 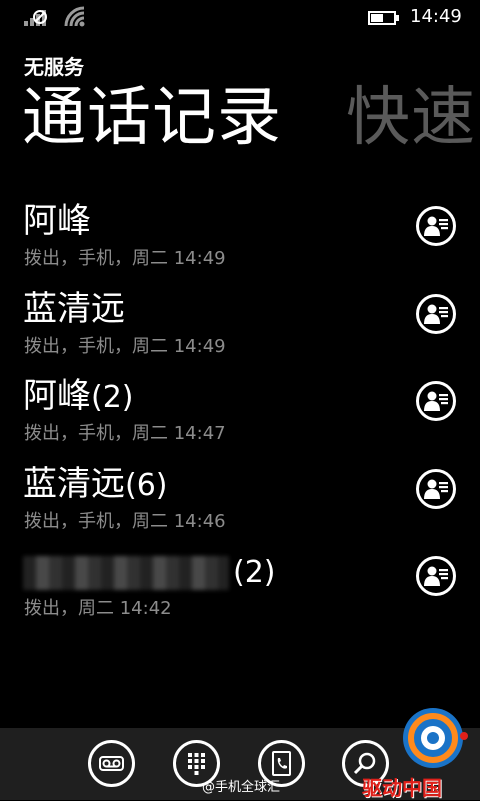 I want to click on status-time: 14:49, so click(x=436, y=16).